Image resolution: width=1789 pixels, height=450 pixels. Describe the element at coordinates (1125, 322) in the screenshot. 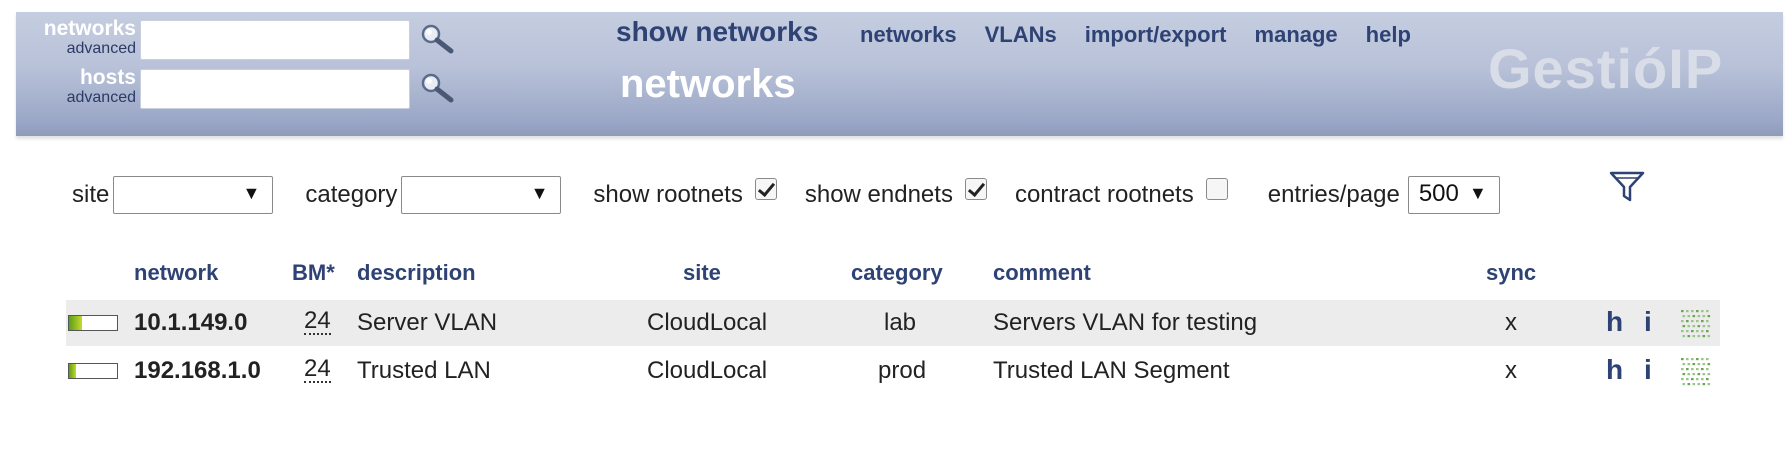

I see `comment-cell: Servers VLAN for testing` at that location.